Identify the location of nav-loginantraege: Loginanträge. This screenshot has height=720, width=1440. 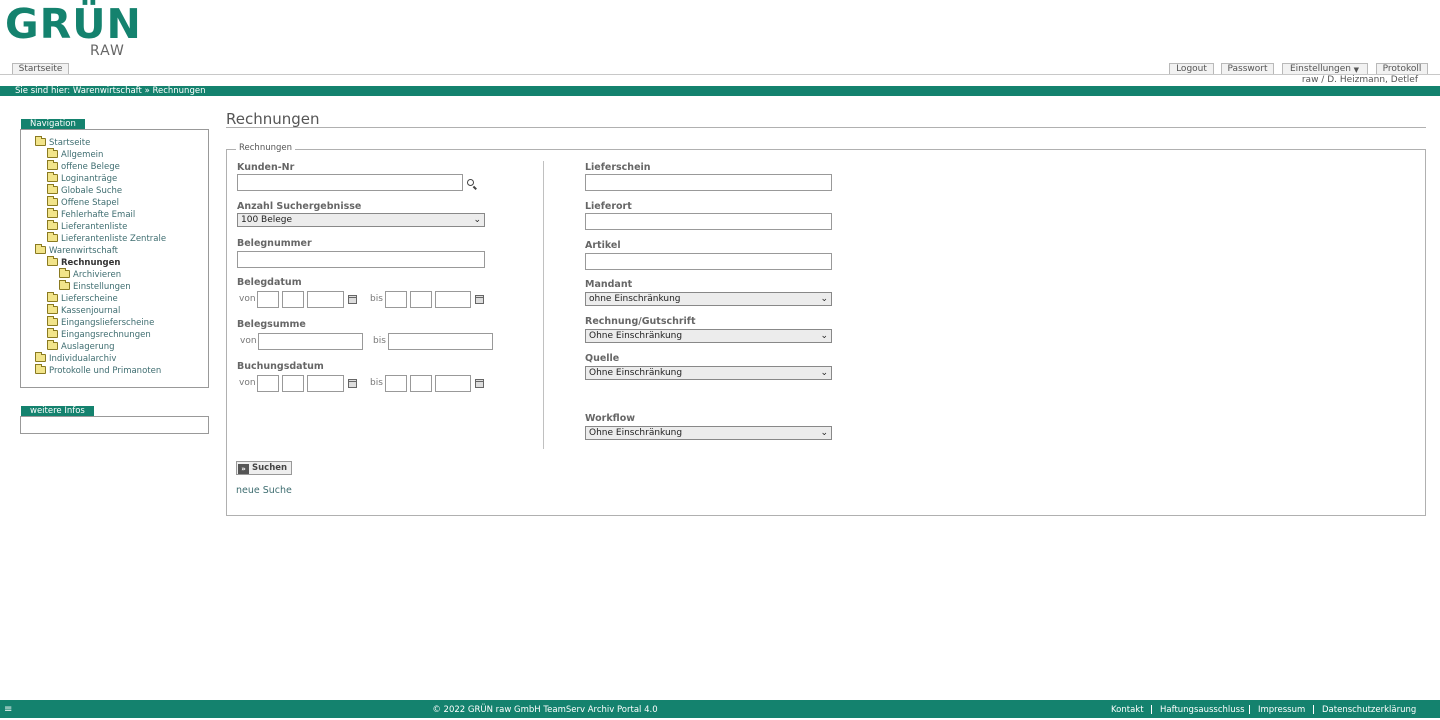
(82, 178).